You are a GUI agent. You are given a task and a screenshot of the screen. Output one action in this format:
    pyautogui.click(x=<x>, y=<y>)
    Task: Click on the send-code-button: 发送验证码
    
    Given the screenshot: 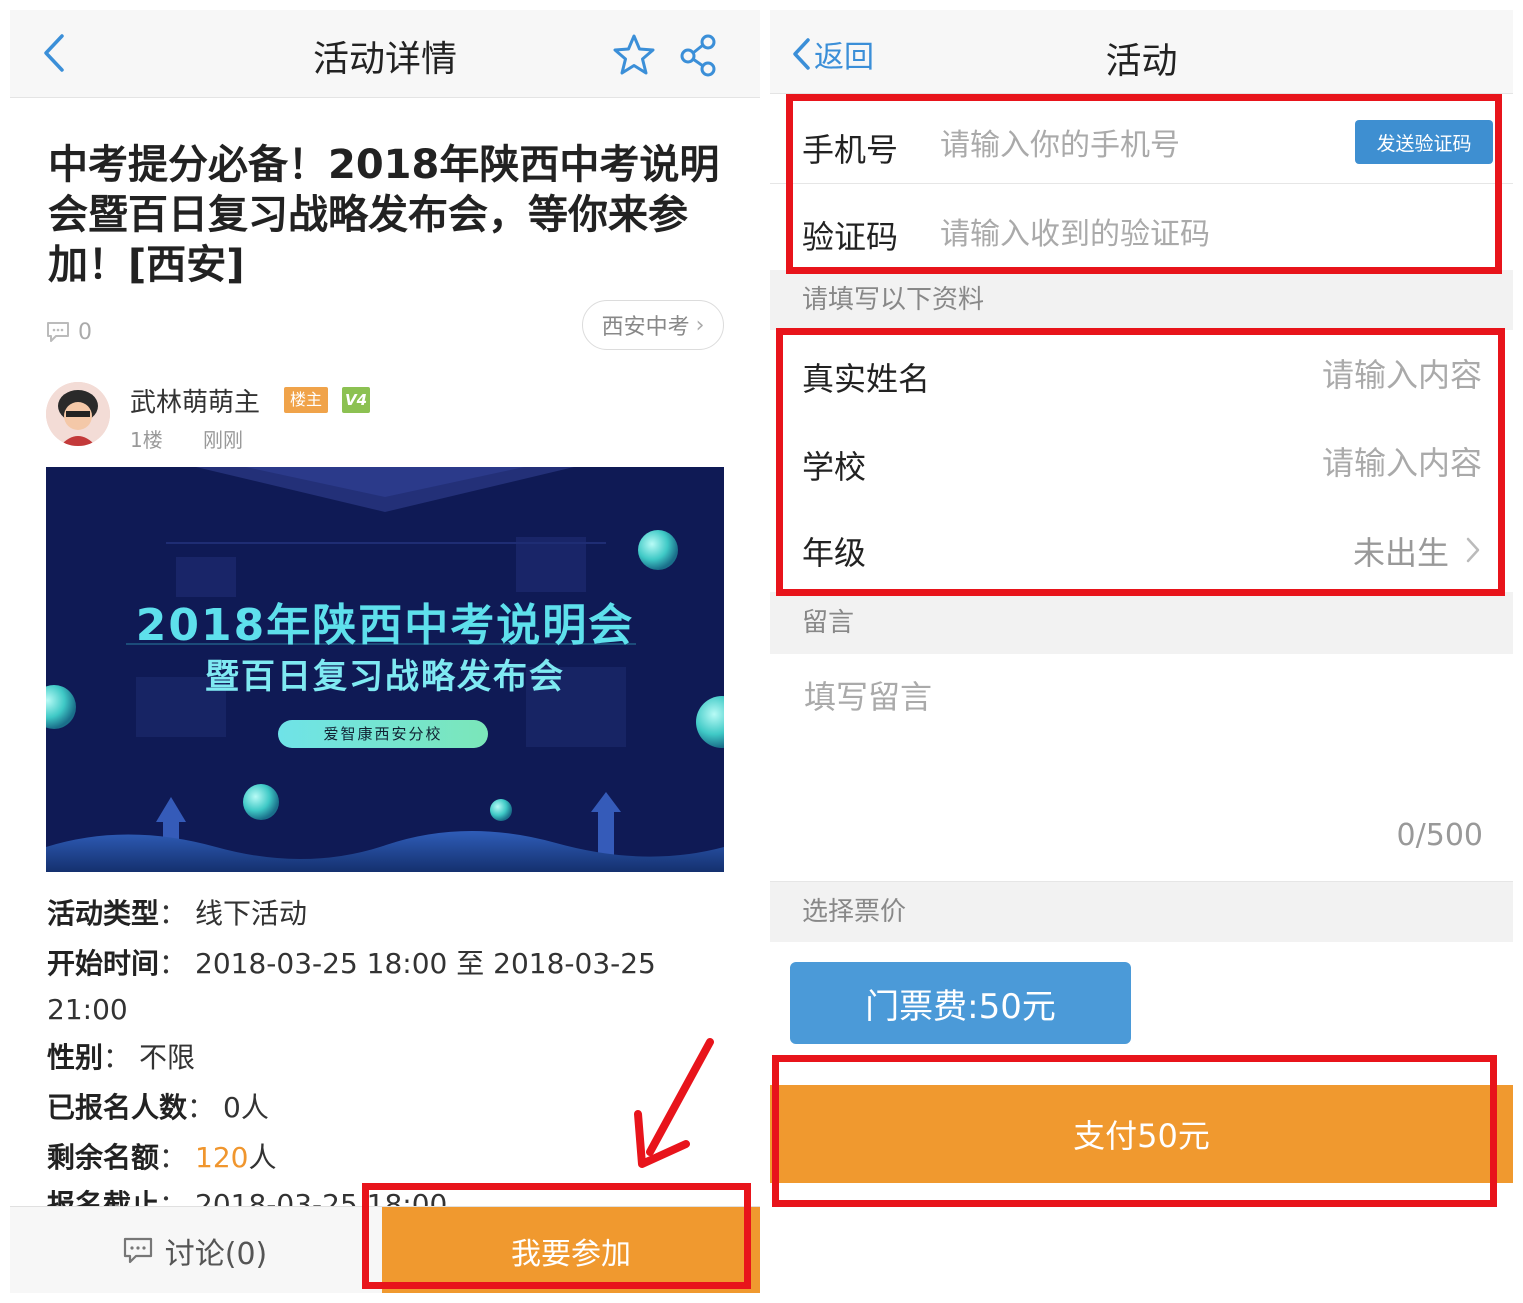 What is the action you would take?
    pyautogui.click(x=1424, y=142)
    